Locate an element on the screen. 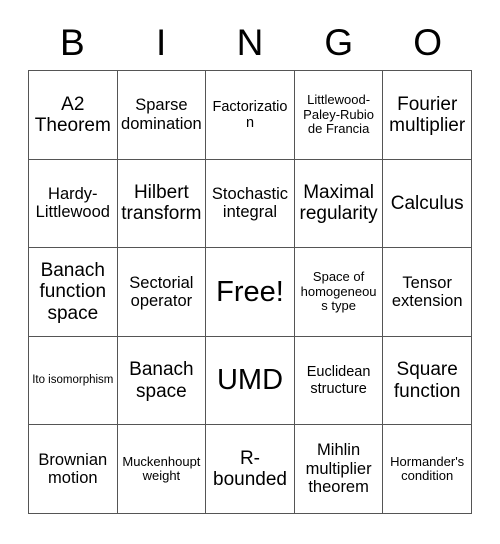  bingo-cell-label: Stochastic integral is located at coordinates (250, 203).